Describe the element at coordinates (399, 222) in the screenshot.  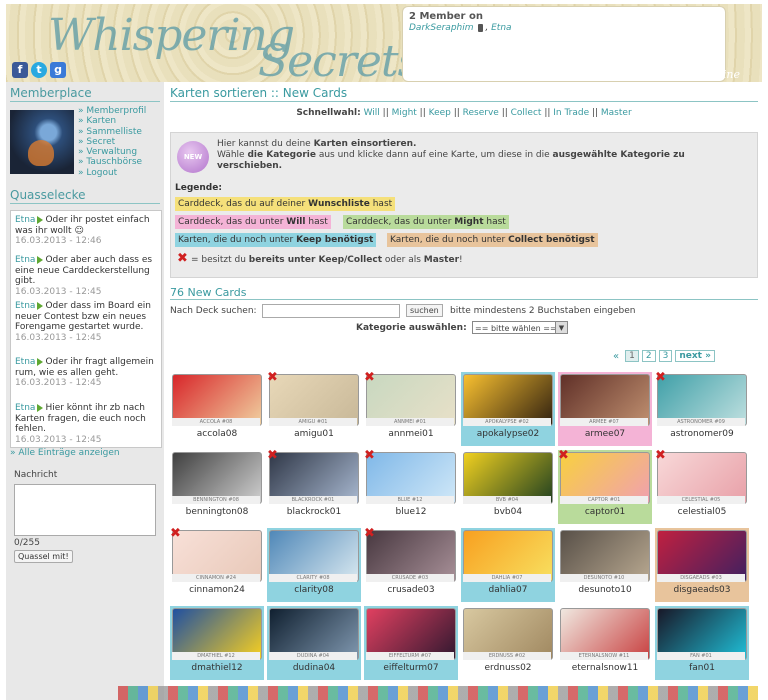
I see `legend-text: Carddeck, das du unter` at that location.